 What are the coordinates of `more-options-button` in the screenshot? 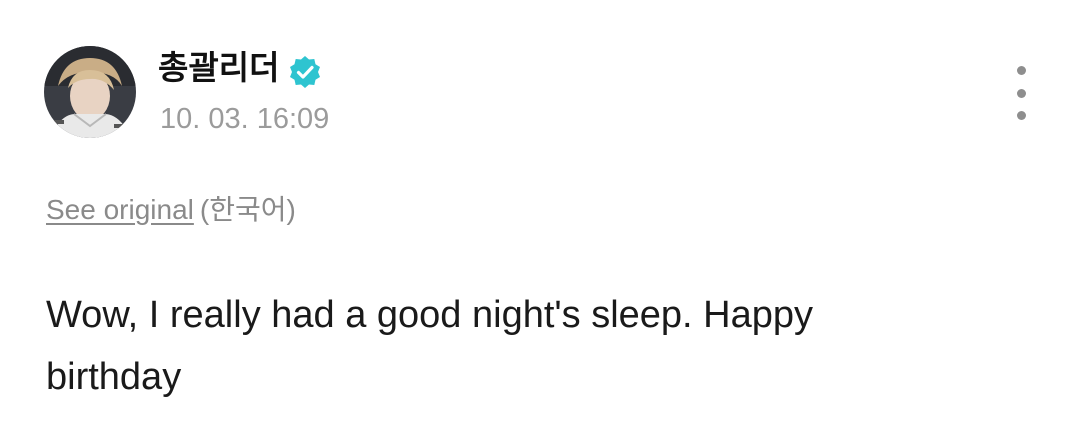 It's located at (1021, 93).